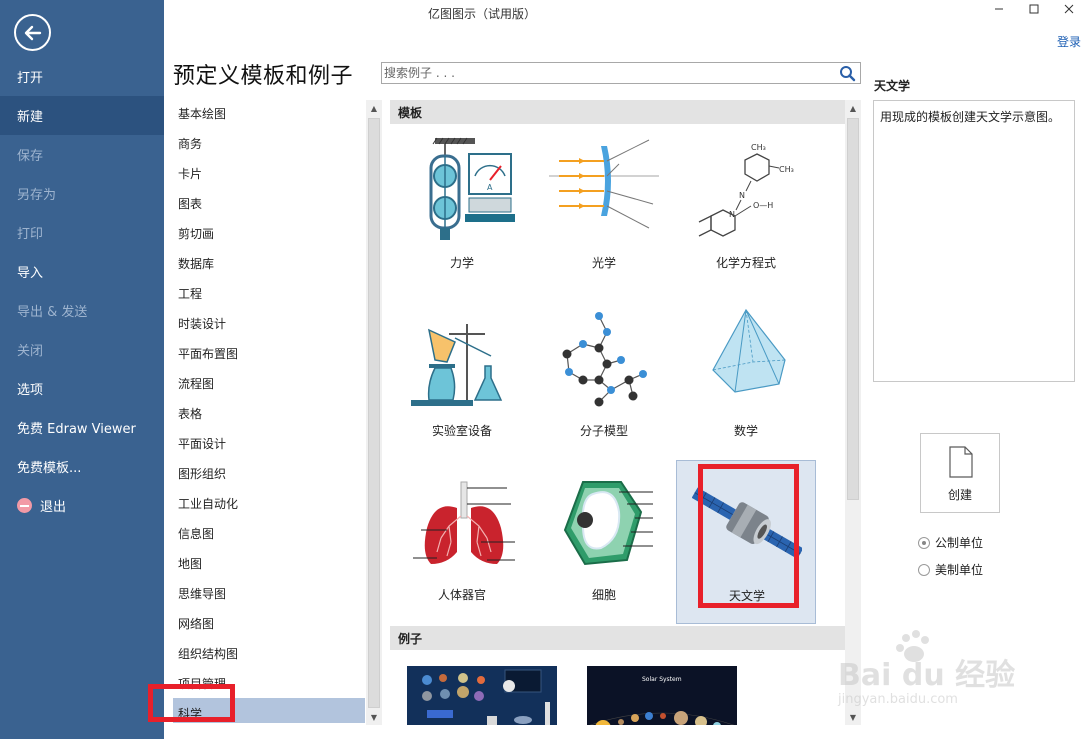  I want to click on nav-exit: 退出, so click(82, 505).